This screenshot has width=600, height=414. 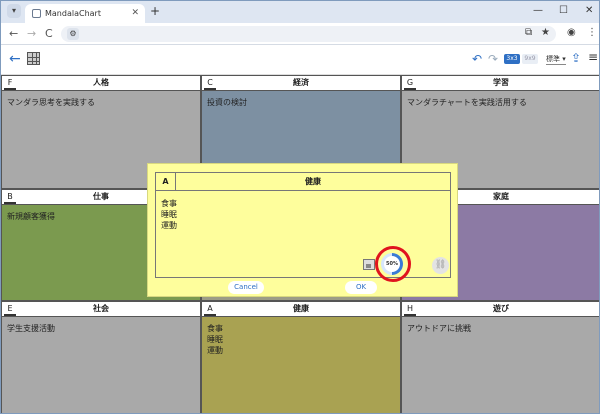 I want to click on cell-text: 食事 睡眠 運動, so click(x=215, y=339).